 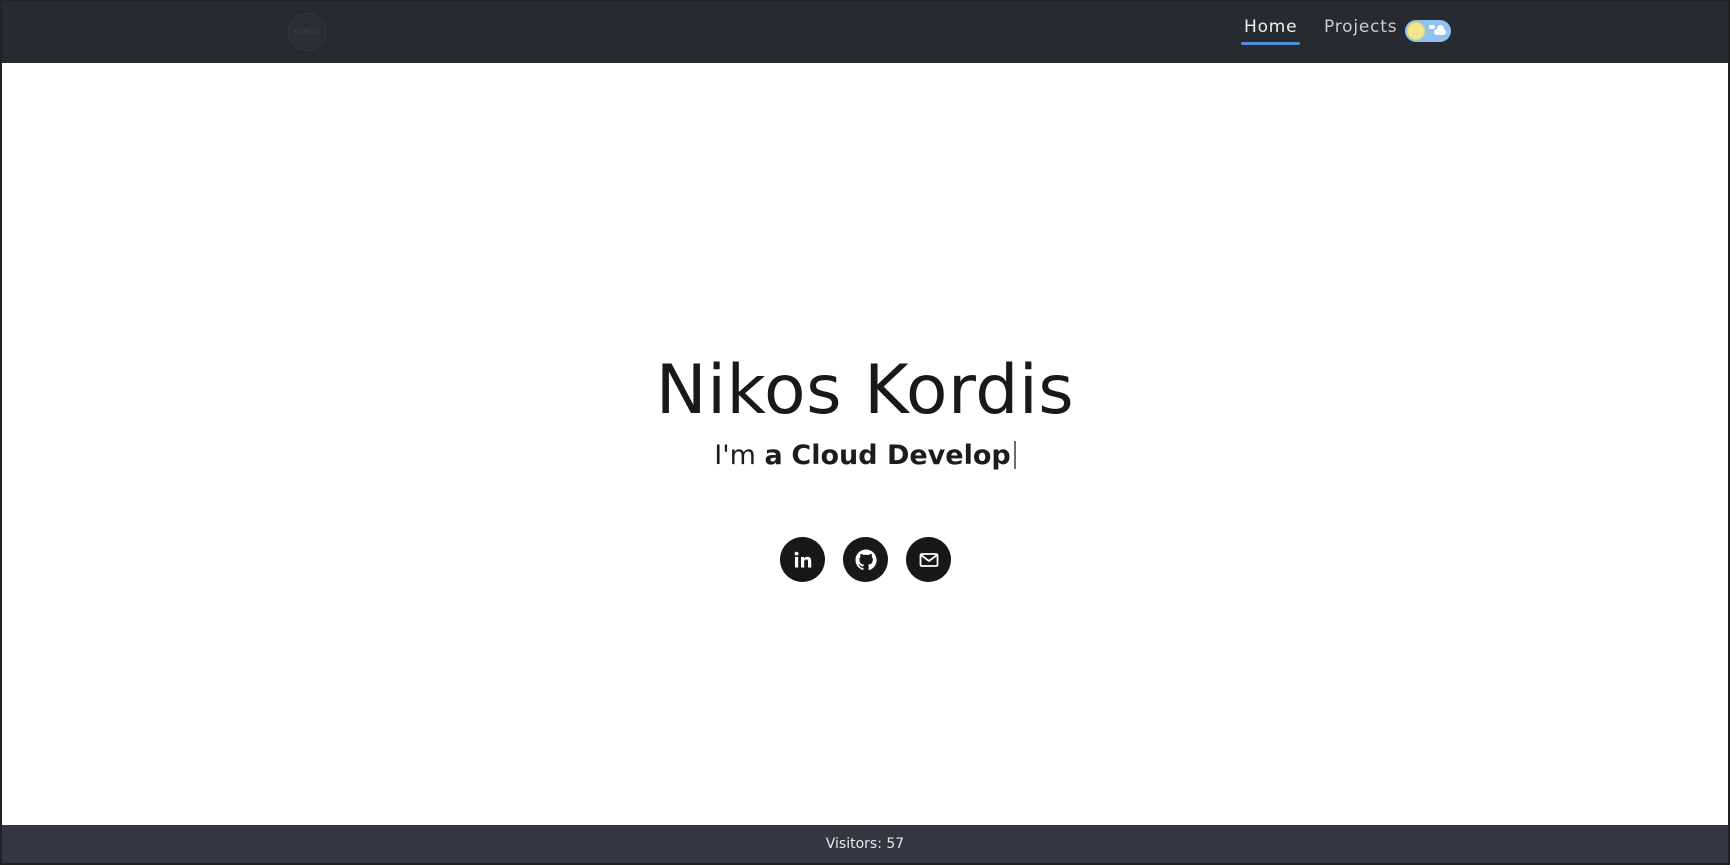 What do you see at coordinates (853, 844) in the screenshot?
I see `visitors-label: Visitors:` at bounding box center [853, 844].